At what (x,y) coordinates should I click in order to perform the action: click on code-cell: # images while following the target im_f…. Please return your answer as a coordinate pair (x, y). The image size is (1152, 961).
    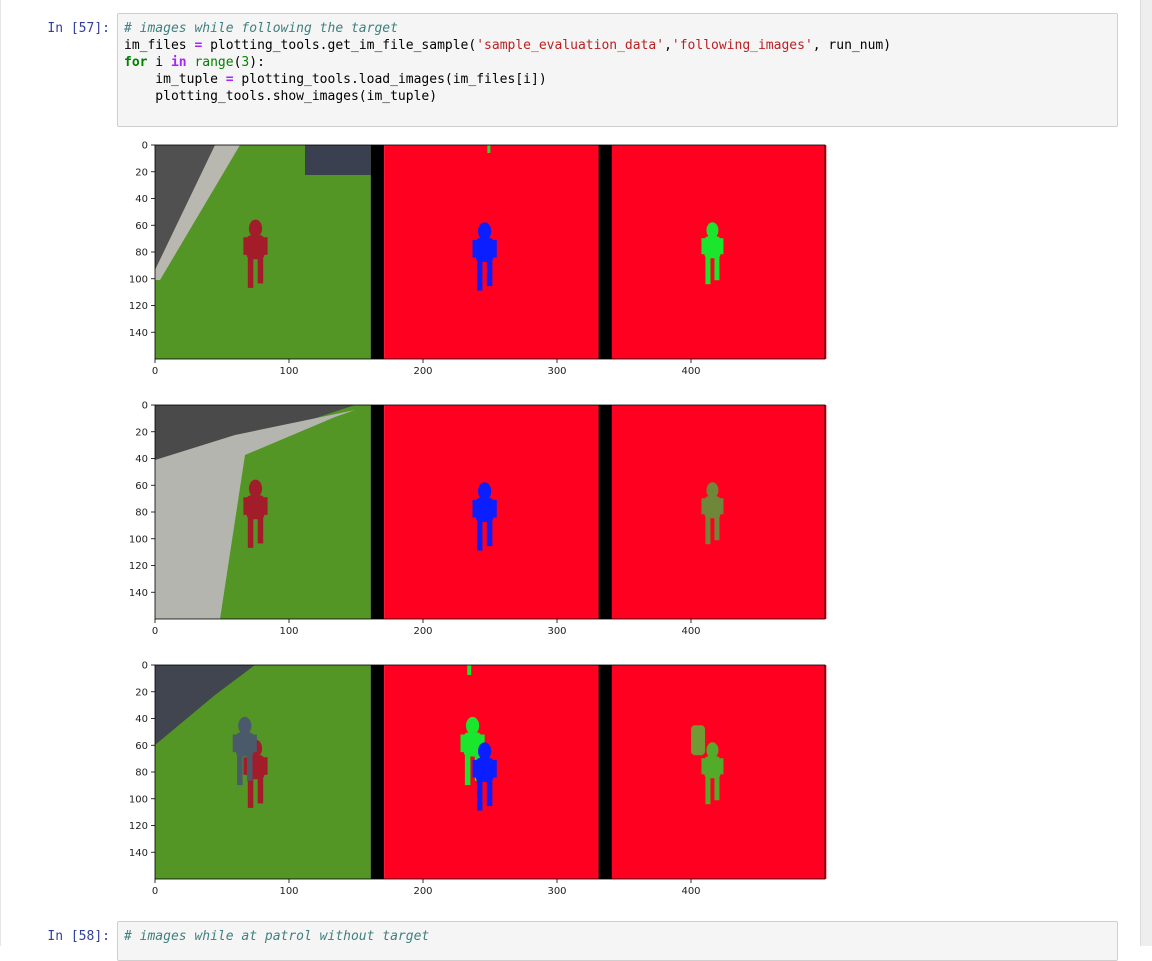
    Looking at the image, I should click on (617, 70).